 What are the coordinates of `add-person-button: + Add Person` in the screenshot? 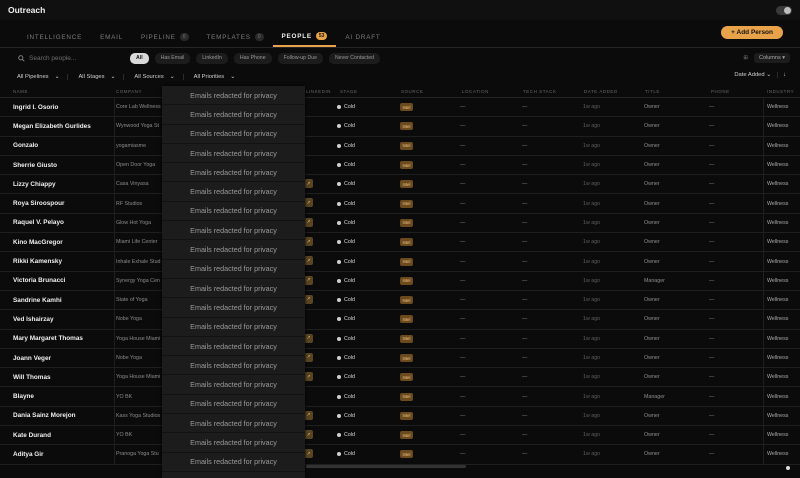 It's located at (752, 32).